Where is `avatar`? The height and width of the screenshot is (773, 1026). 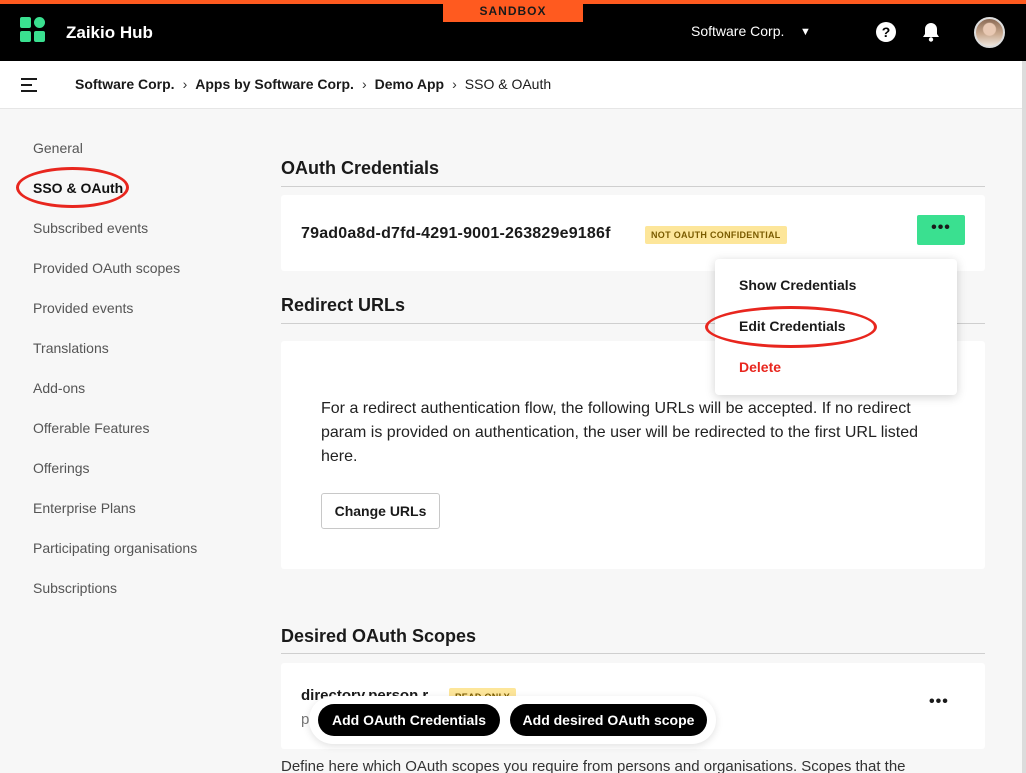
avatar is located at coordinates (989, 32).